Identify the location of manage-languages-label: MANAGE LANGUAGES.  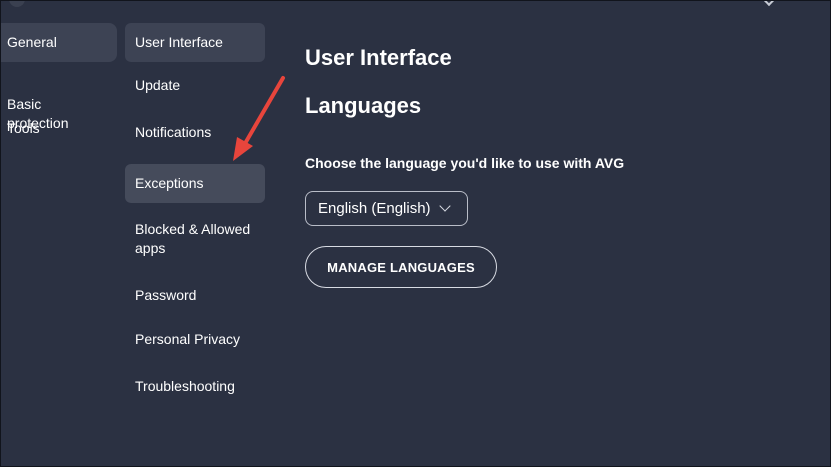
(401, 267).